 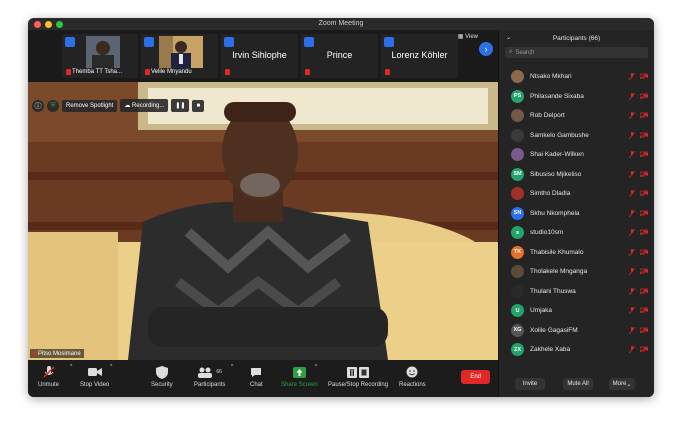 I want to click on end-meeting-button: End, so click(x=475, y=377).